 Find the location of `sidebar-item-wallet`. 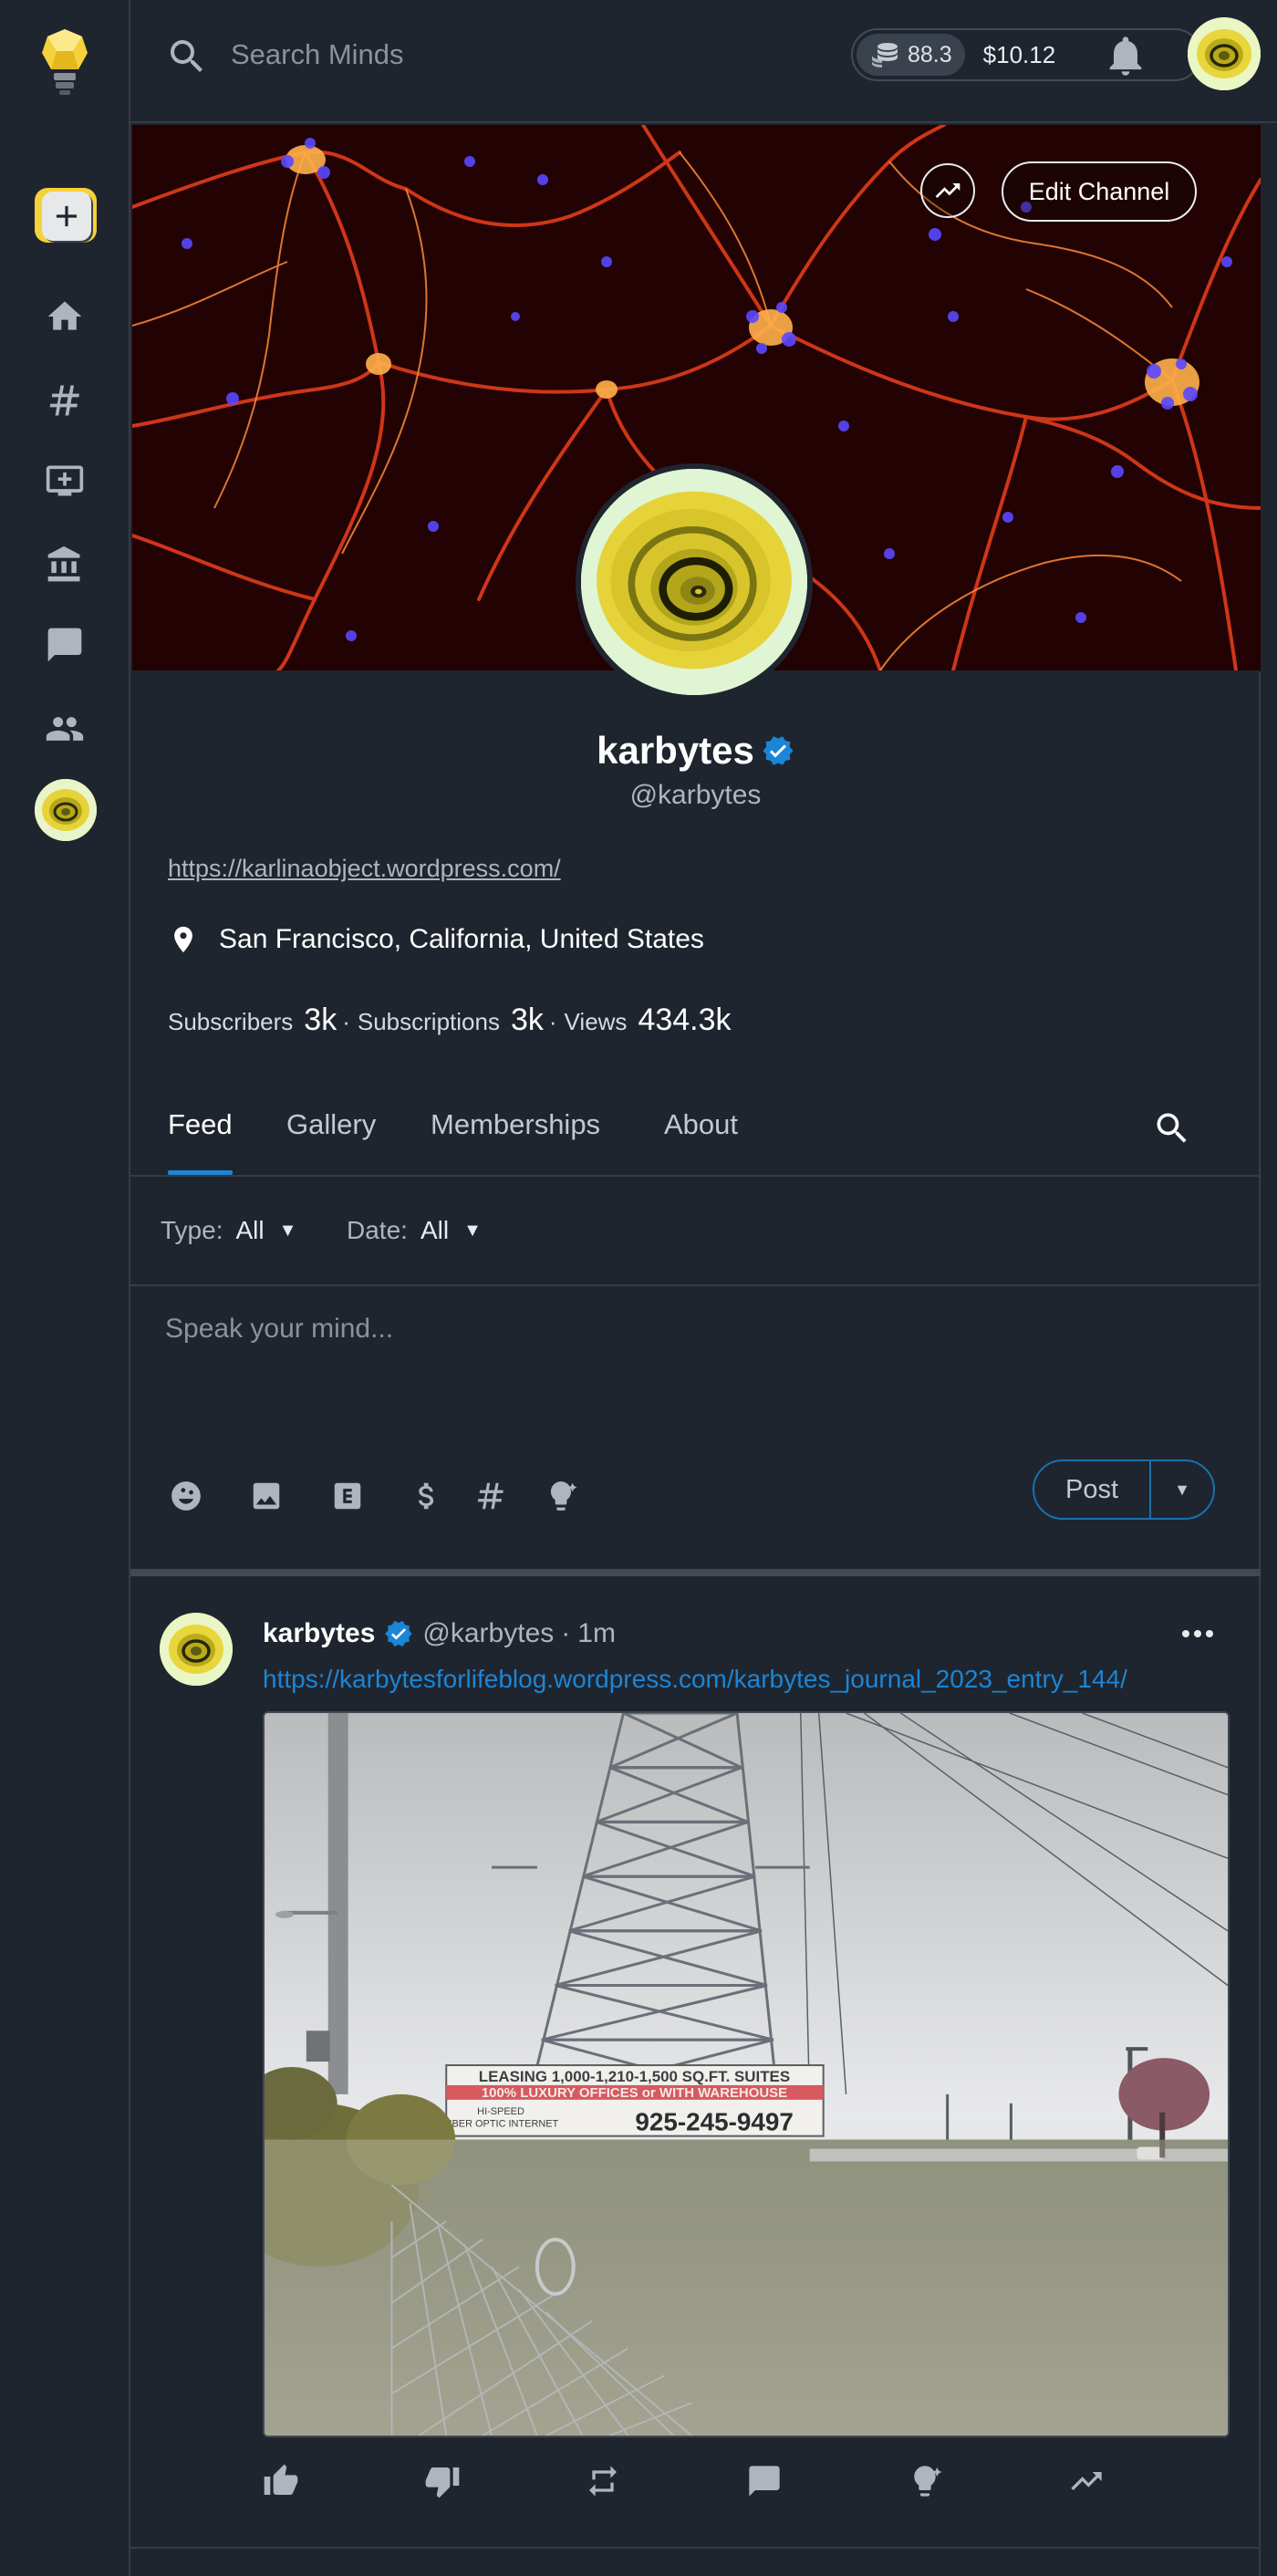

sidebar-item-wallet is located at coordinates (65, 565).